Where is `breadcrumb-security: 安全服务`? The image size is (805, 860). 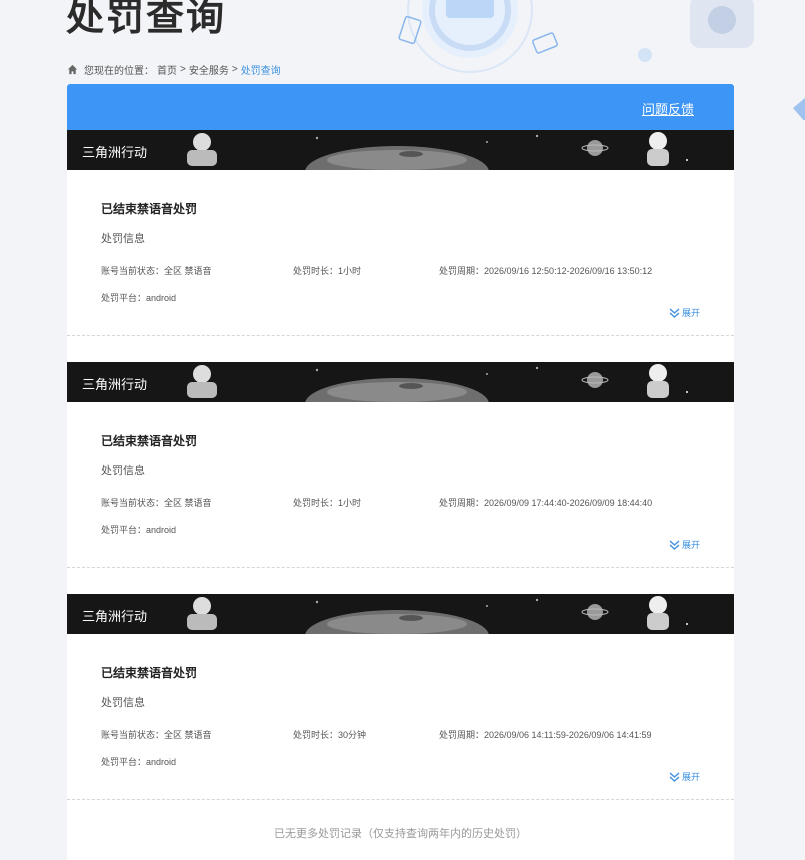
breadcrumb-security: 安全服务 is located at coordinates (209, 69).